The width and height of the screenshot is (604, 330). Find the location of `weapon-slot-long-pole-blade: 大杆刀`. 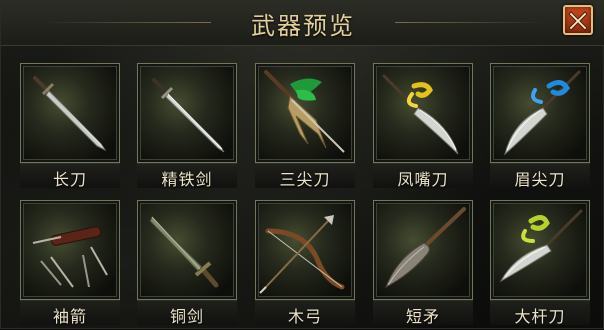

weapon-slot-long-pole-blade: 大杆刀 is located at coordinates (540, 263).